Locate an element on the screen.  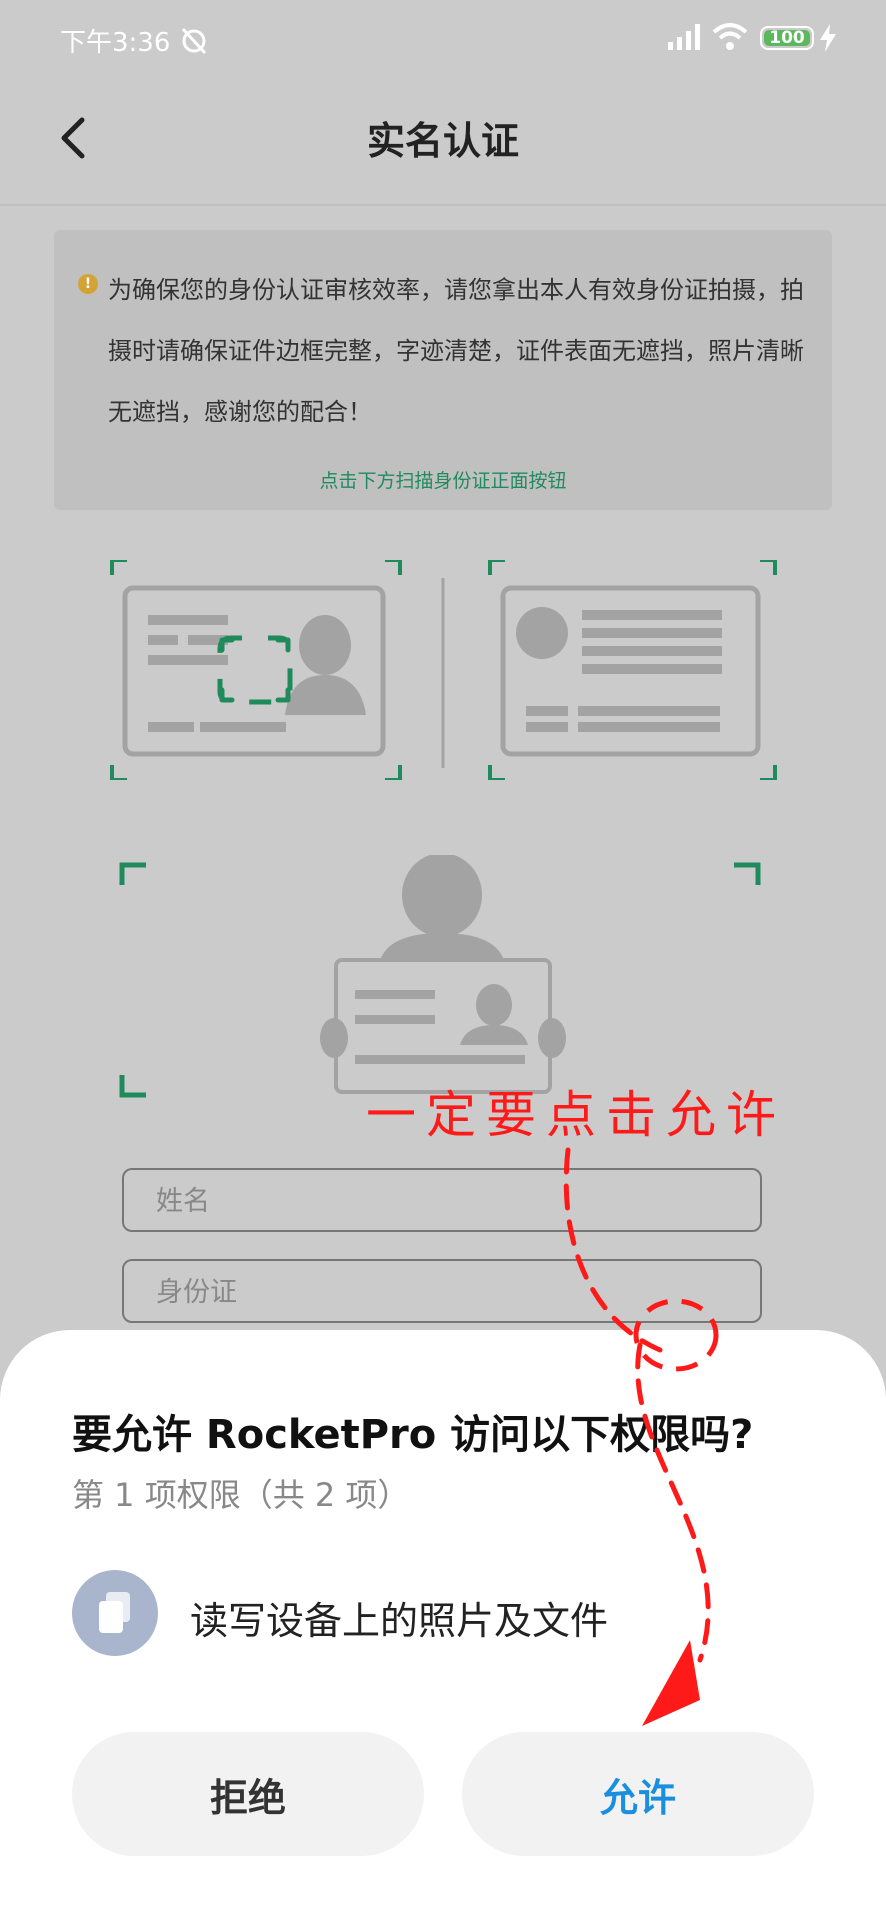
wifi-icon is located at coordinates (730, 36).